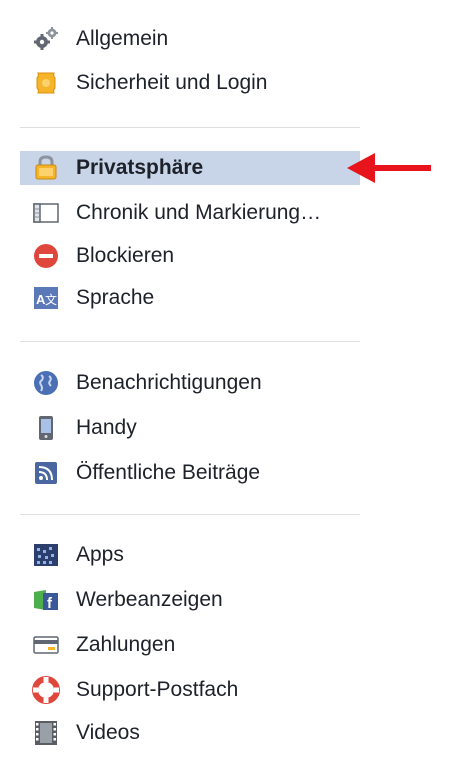 The image size is (469, 778). I want to click on language-icon: A 文, so click(46, 298).